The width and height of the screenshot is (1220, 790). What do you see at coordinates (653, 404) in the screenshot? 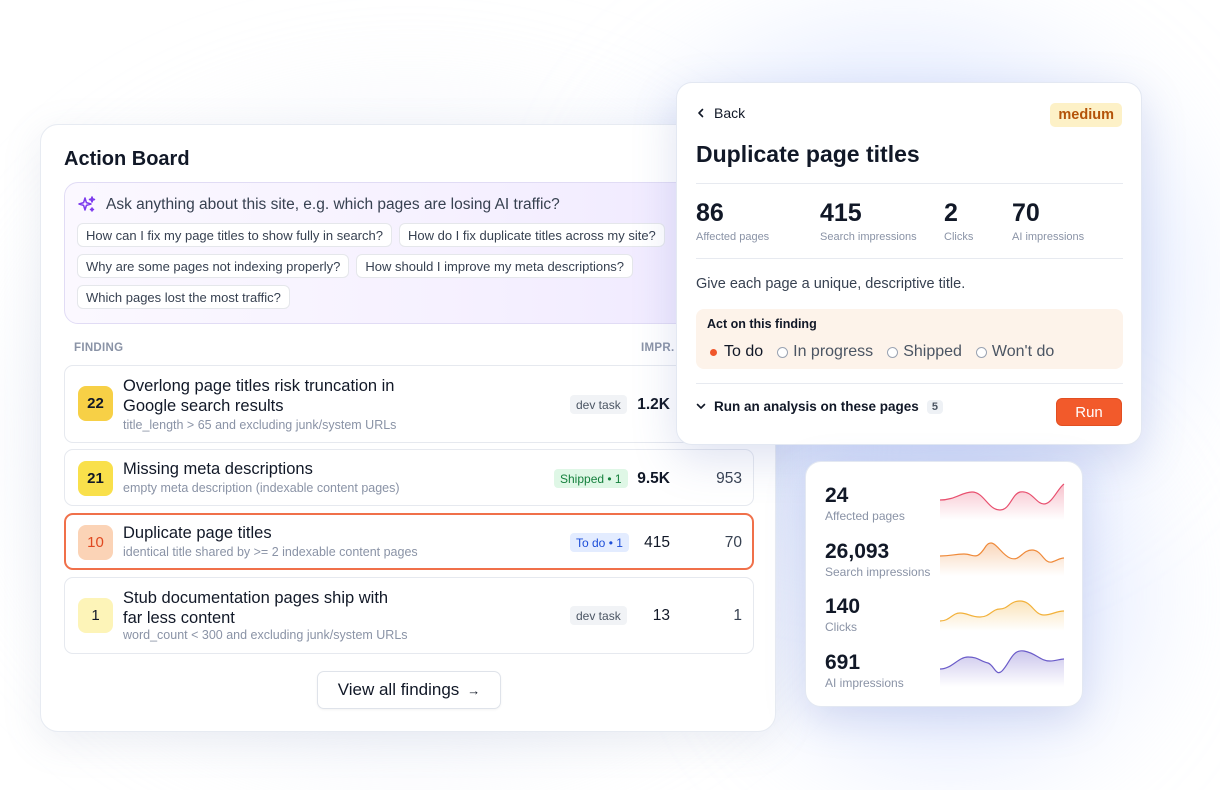
I see `impressions-value: 1.2K` at bounding box center [653, 404].